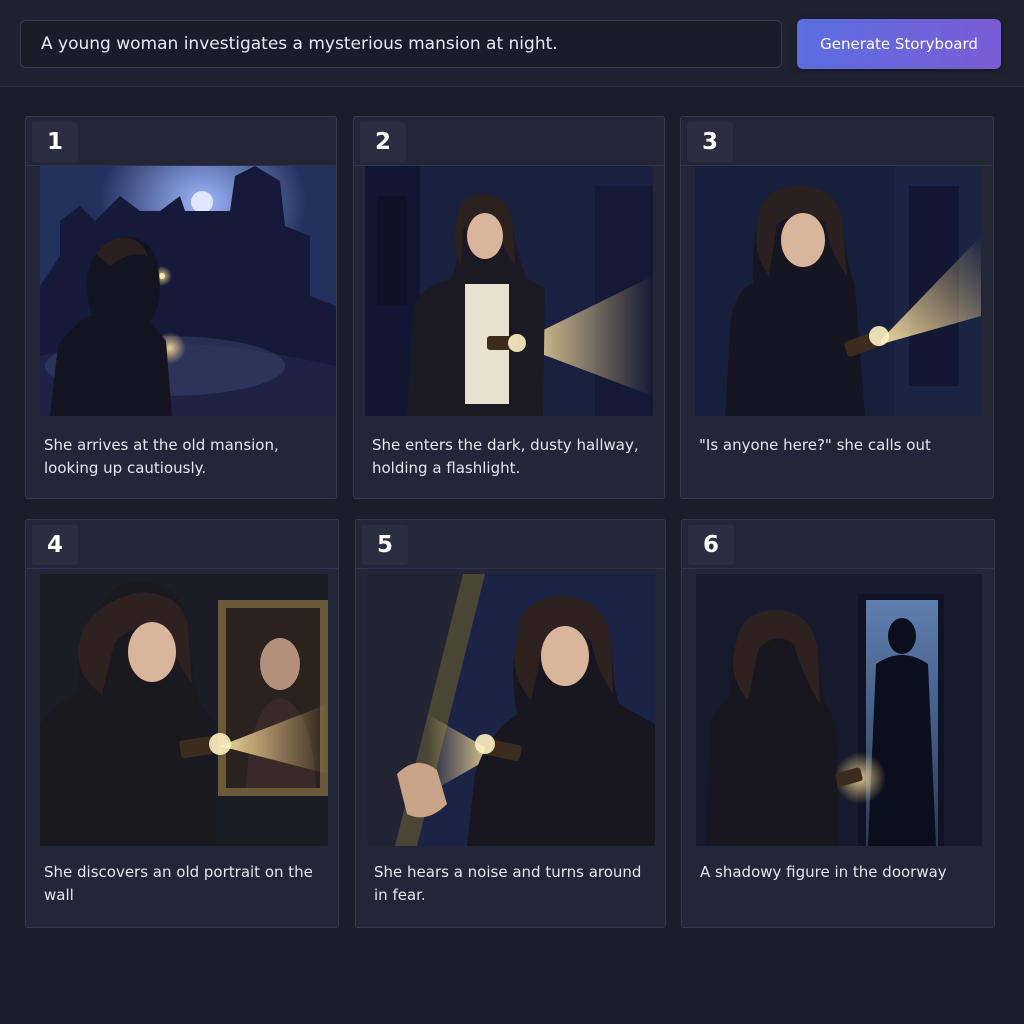 Image resolution: width=1024 pixels, height=1024 pixels. I want to click on panel-caption: A shadowy figure in the doorway, so click(823, 872).